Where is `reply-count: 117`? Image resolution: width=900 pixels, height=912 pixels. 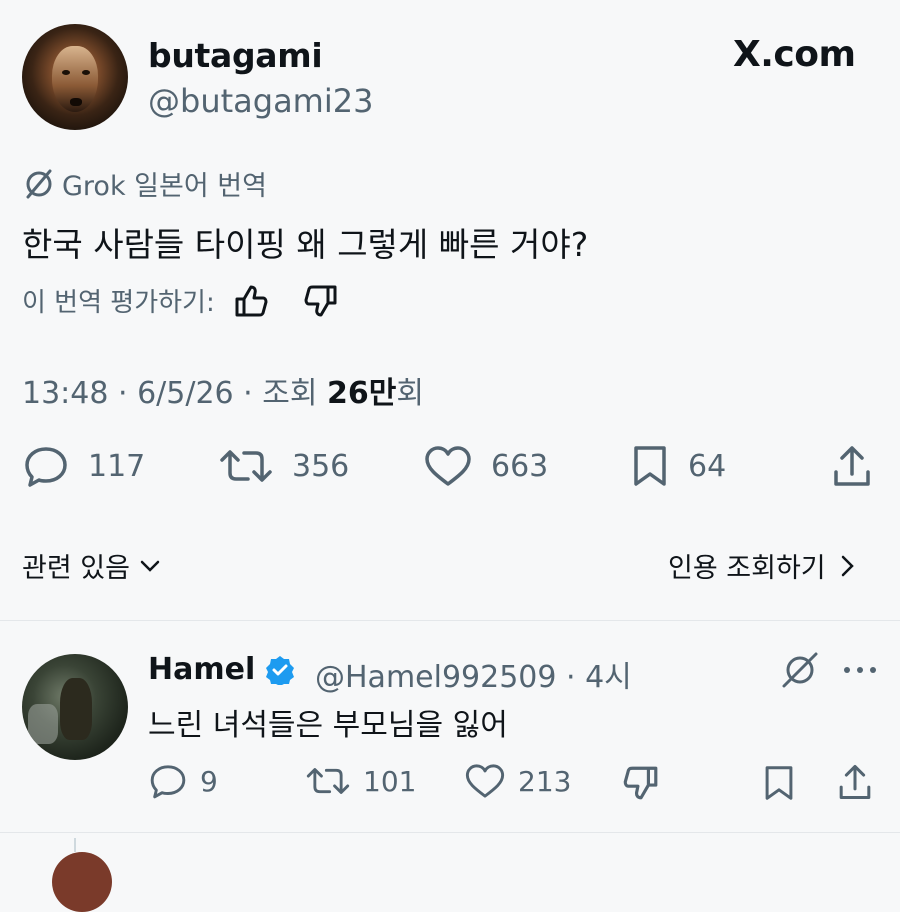
reply-count: 117 is located at coordinates (117, 466).